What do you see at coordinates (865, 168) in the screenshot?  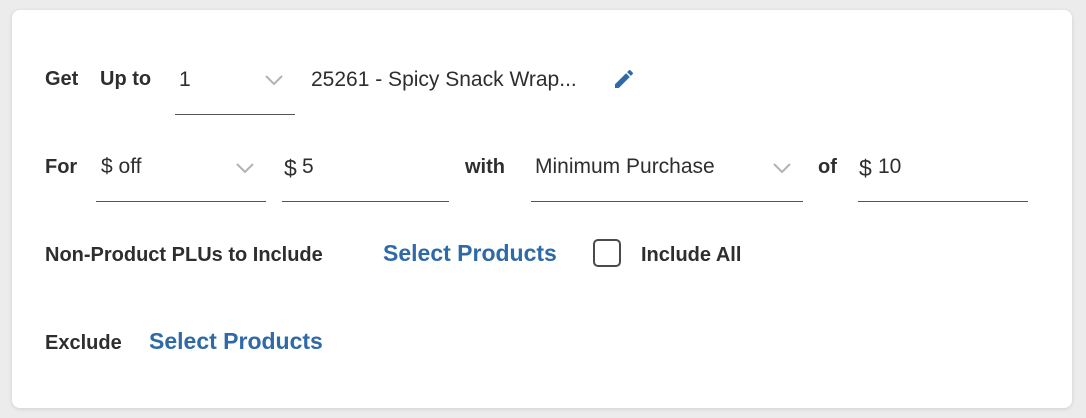 I see `minimum-currency-symbol: $` at bounding box center [865, 168].